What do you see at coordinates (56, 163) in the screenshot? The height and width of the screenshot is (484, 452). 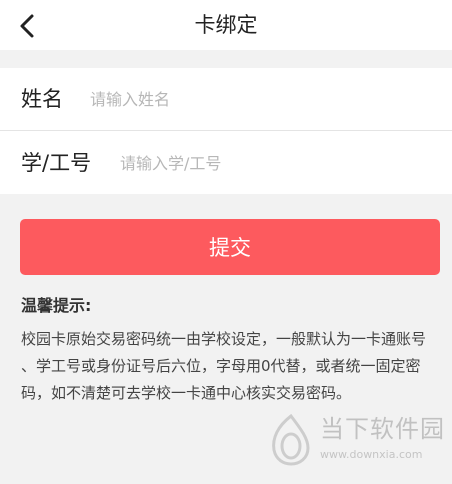 I see `student-id-label: 学/工号` at bounding box center [56, 163].